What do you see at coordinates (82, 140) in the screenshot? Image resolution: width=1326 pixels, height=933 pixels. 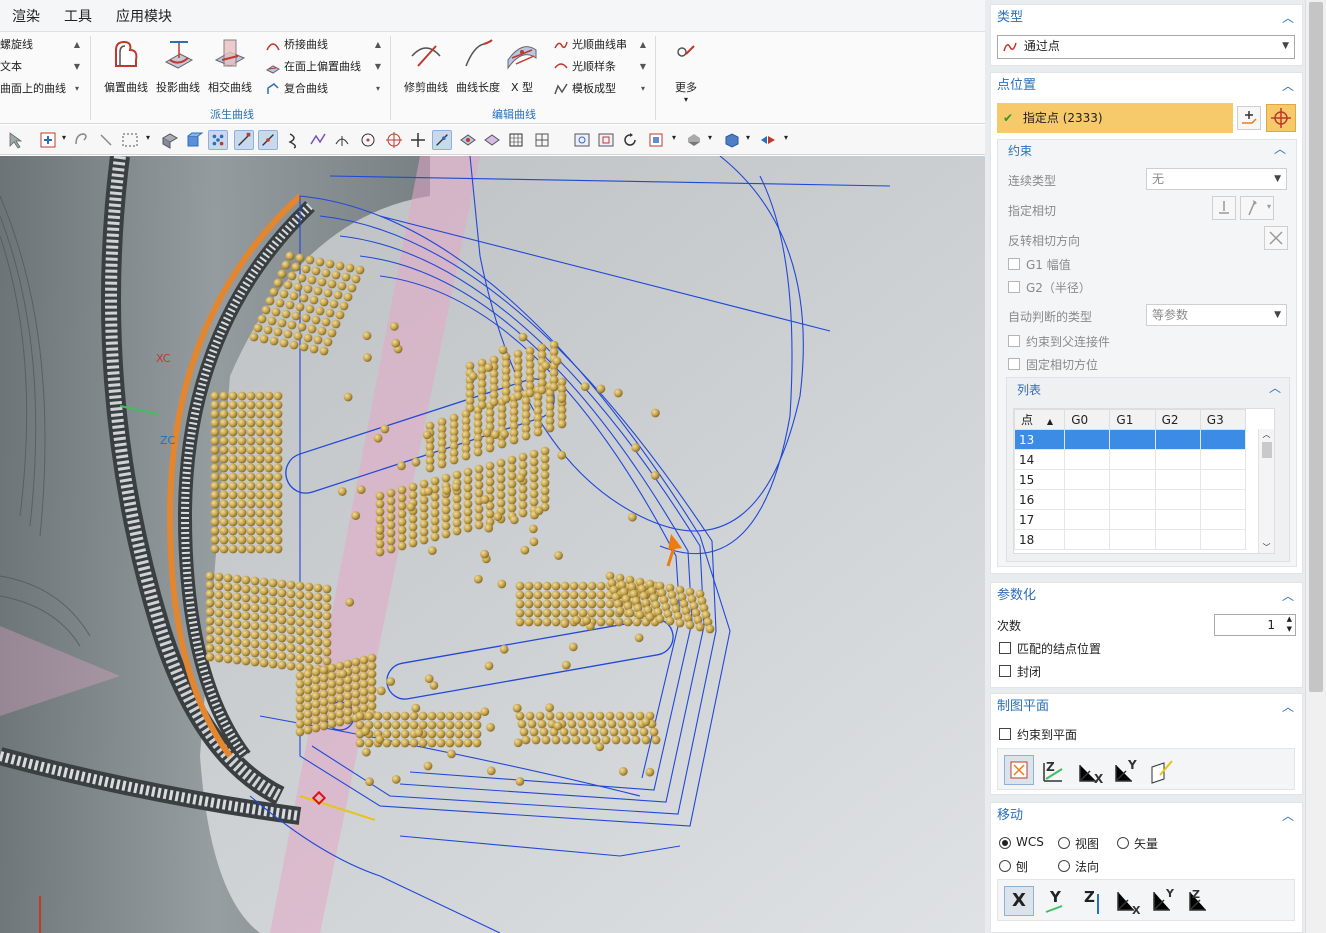 I see `lasso-icon` at bounding box center [82, 140].